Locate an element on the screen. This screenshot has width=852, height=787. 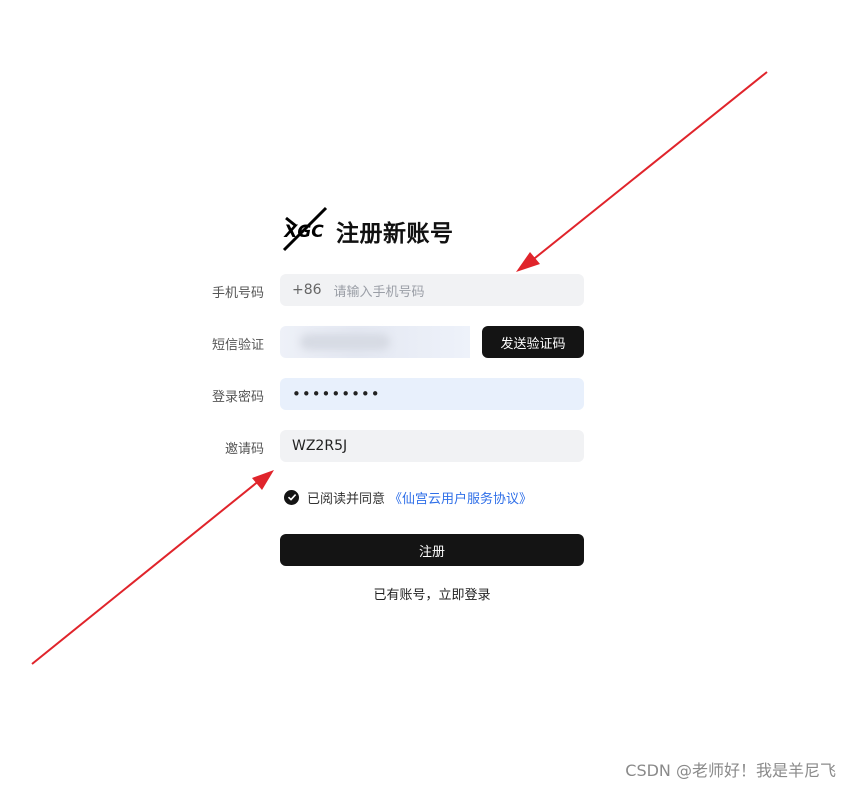
arrow-head-top is located at coordinates (528, 262).